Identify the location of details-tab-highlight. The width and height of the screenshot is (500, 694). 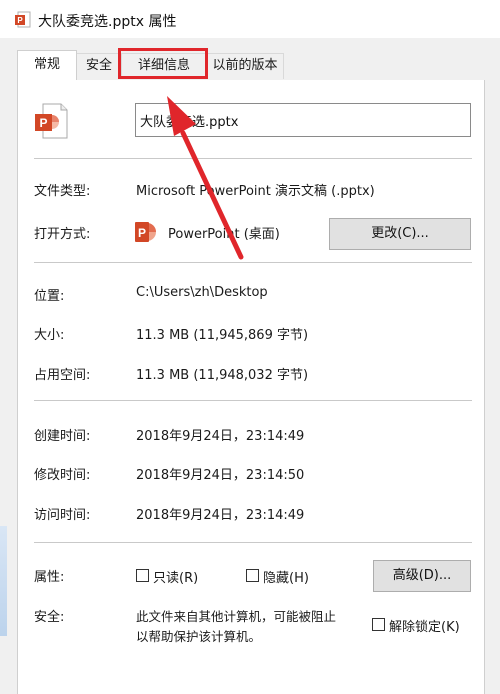
(163, 63).